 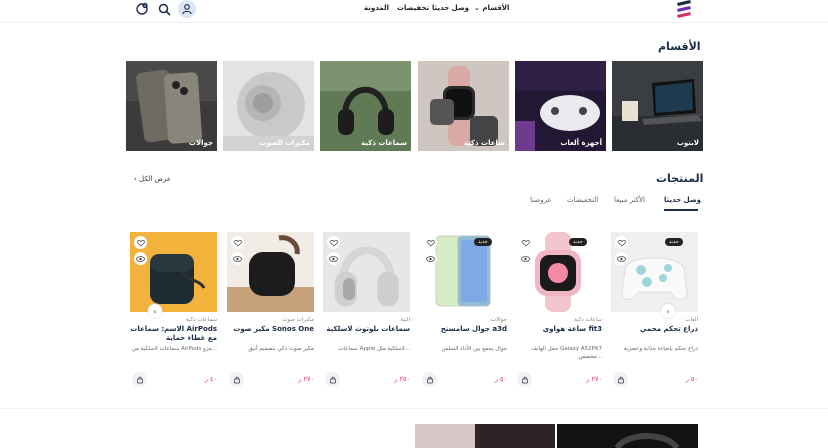 I want to click on gaming-image, so click(x=560, y=106).